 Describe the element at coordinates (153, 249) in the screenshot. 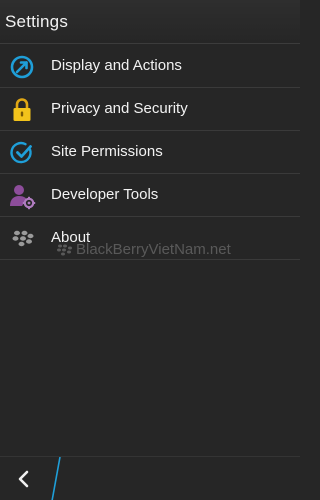

I see `watermark-text: BlackBerryVietNam.net` at that location.